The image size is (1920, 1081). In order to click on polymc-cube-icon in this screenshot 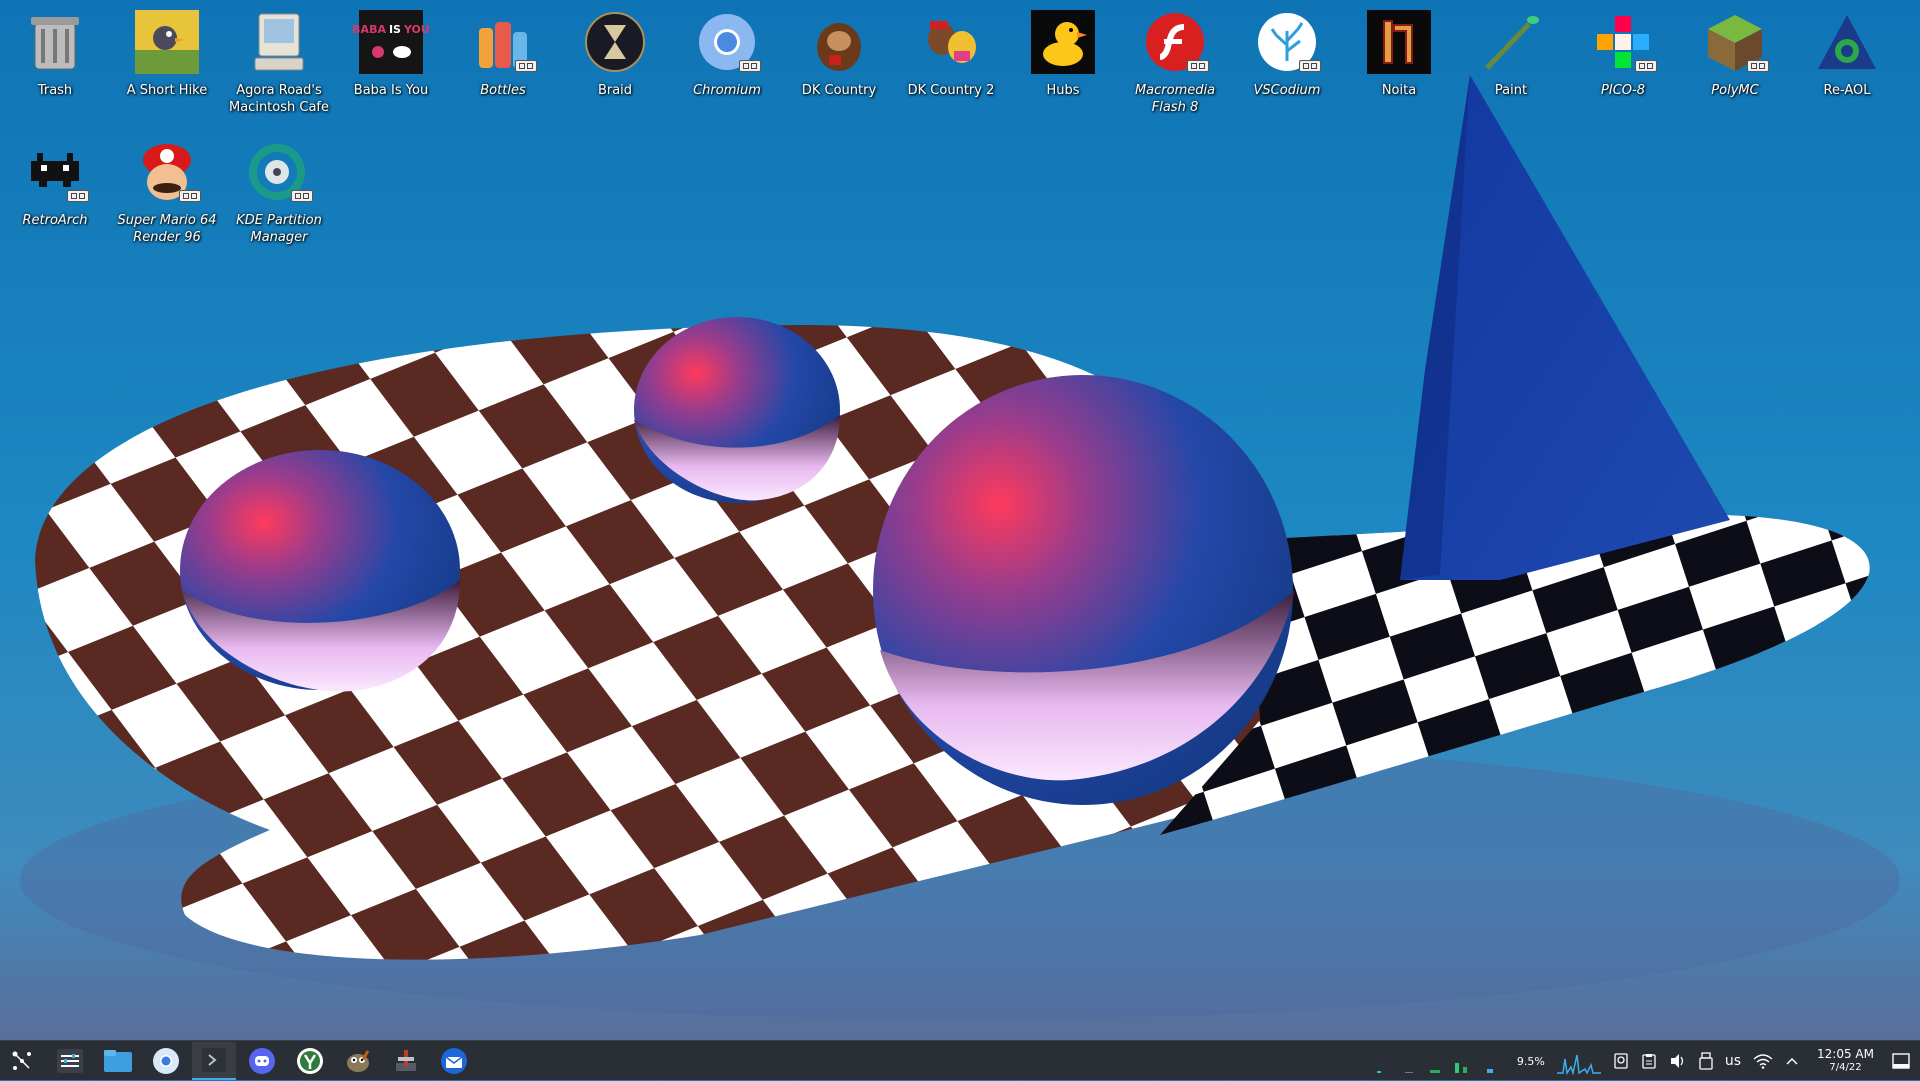, I will do `click(1735, 42)`.